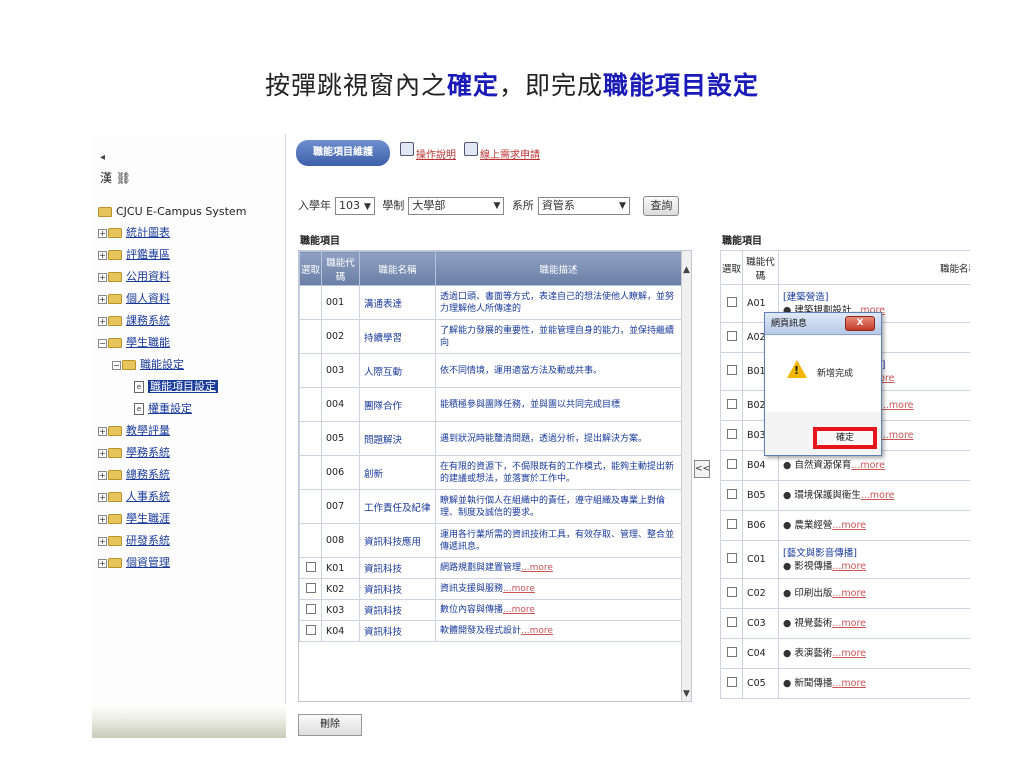 This screenshot has height=768, width=1024. I want to click on tree-root: CJCU E-Campus System, so click(172, 212).